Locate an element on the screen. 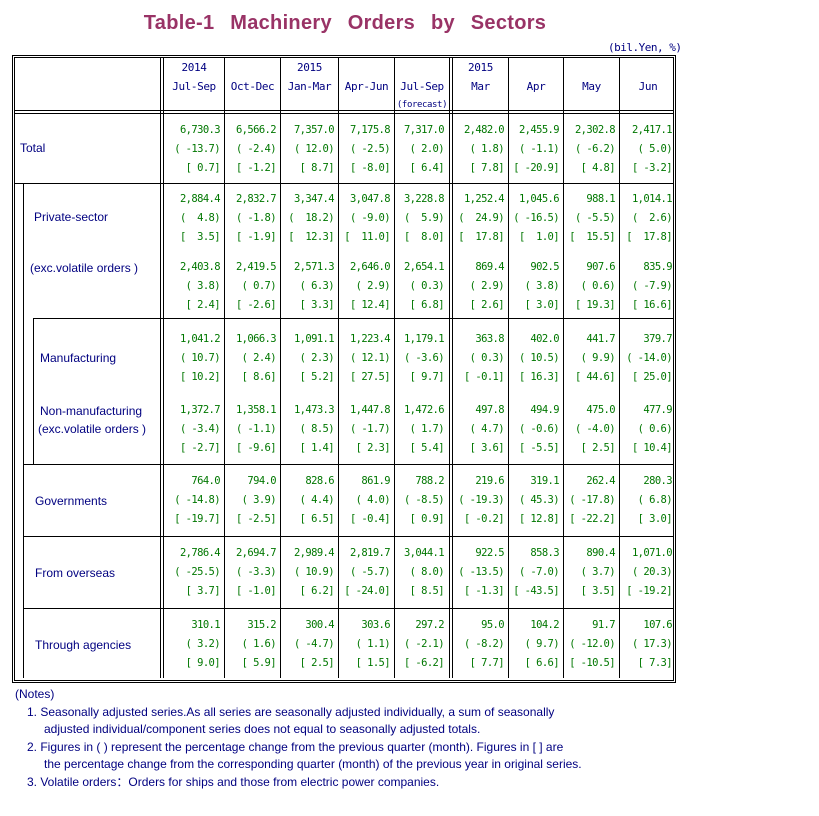  row-label: Through agencies is located at coordinates (83, 645).